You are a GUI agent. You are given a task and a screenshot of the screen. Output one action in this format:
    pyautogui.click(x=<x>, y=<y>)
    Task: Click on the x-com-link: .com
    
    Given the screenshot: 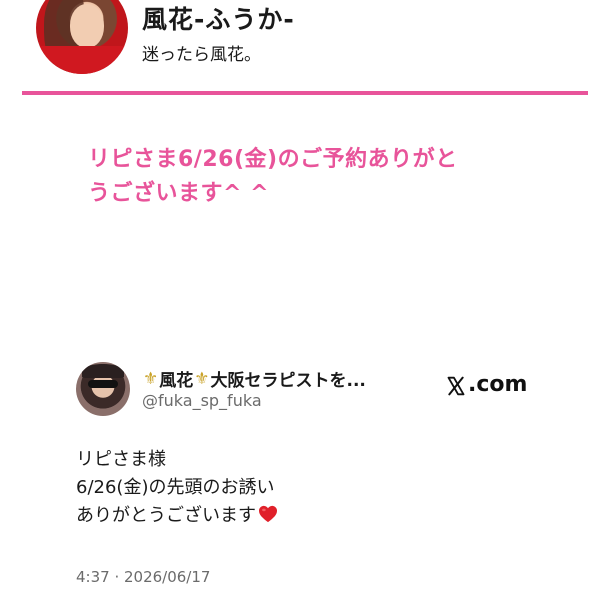 What is the action you would take?
    pyautogui.click(x=486, y=384)
    